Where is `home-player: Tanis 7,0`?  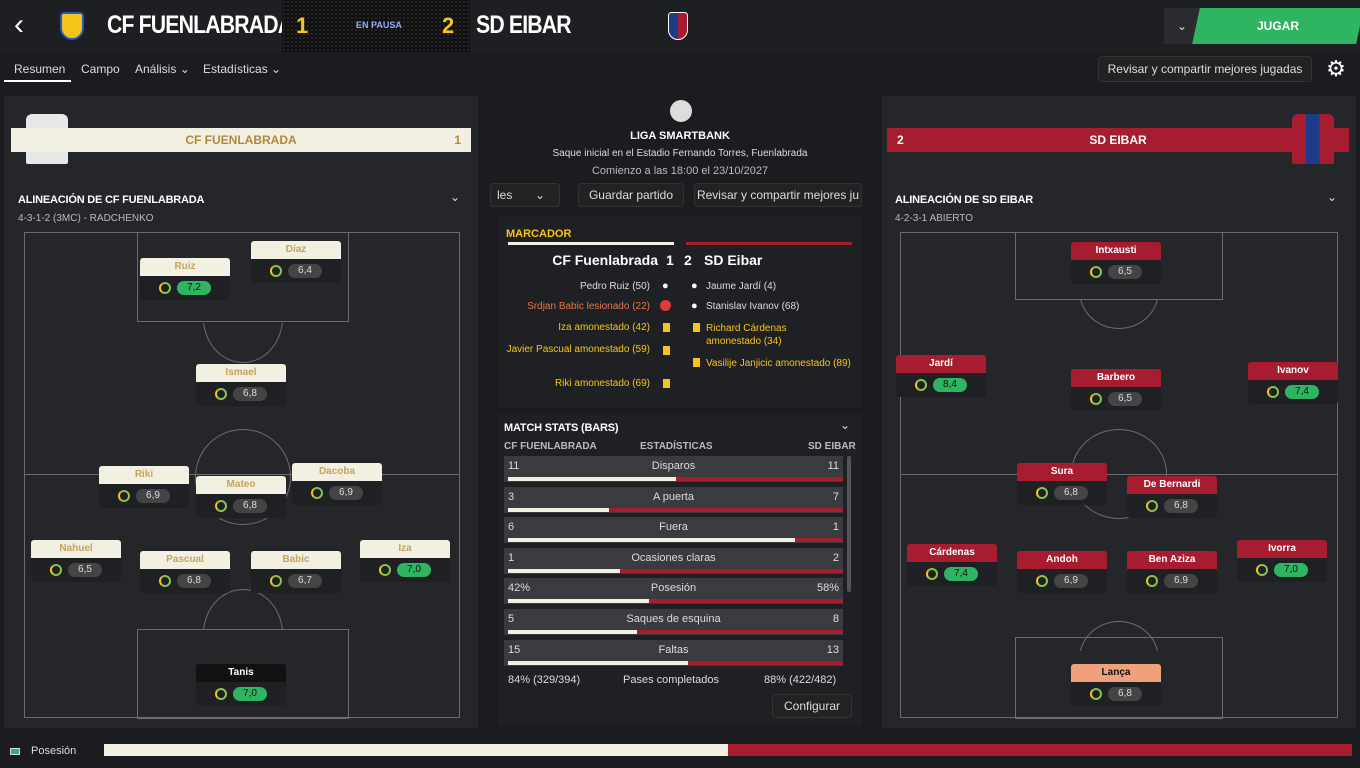
home-player: Tanis 7,0 is located at coordinates (241, 685).